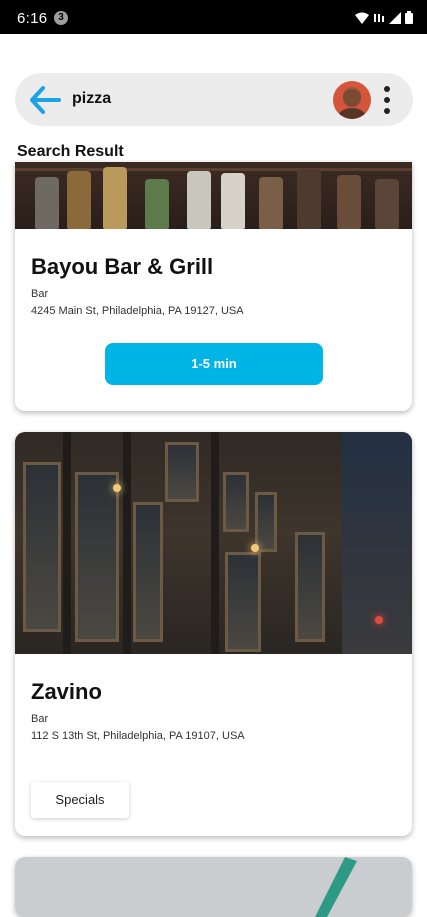 Image resolution: width=427 pixels, height=917 pixels. I want to click on specials-button: Specials, so click(80, 800).